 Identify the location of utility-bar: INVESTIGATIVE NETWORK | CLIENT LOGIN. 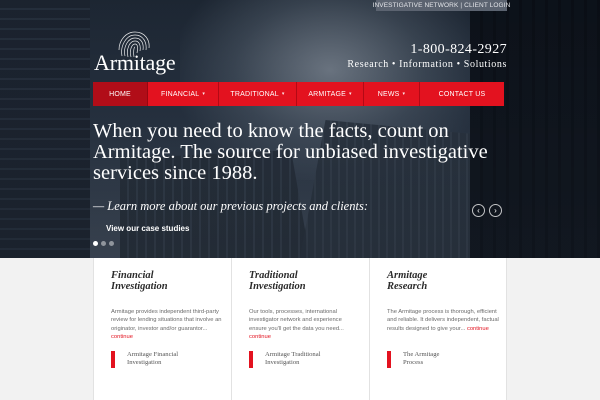
(441, 5).